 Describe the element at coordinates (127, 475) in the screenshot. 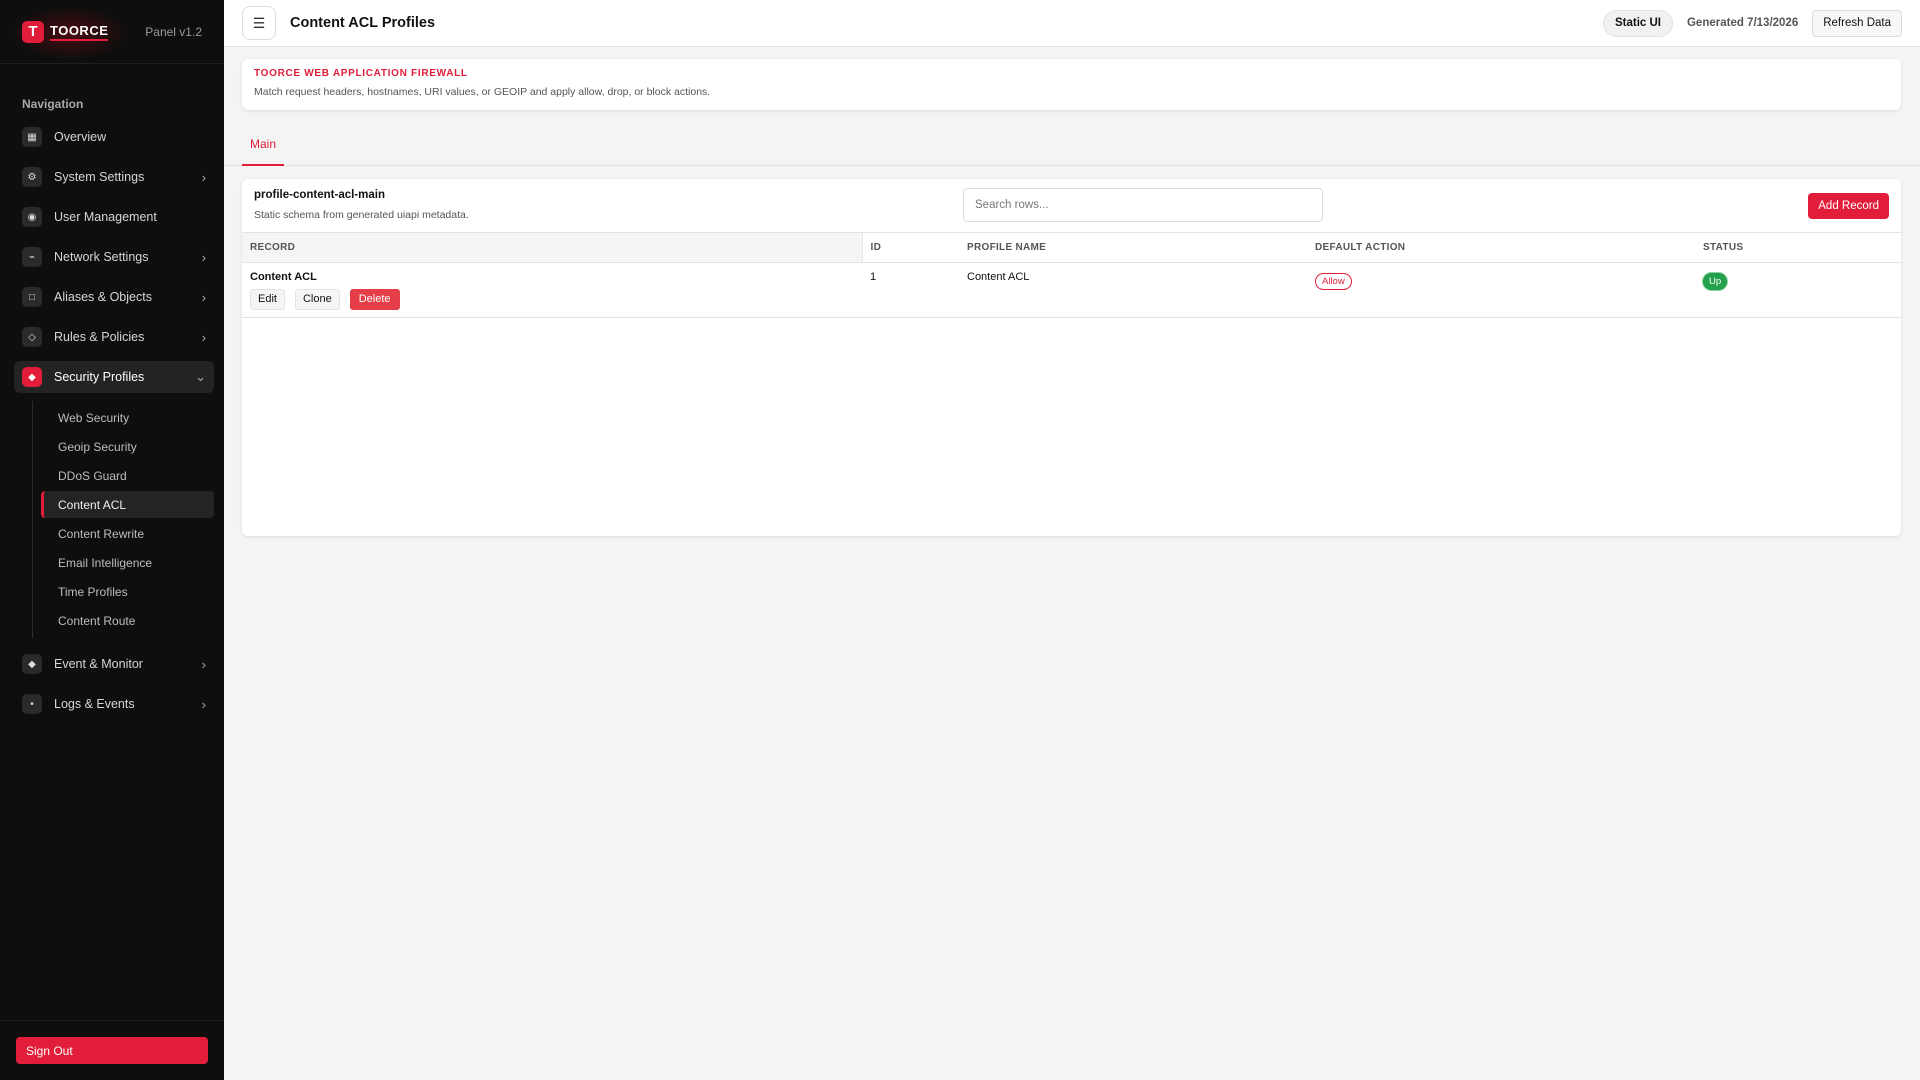

I see `subnav-item-ddos-guard: DDoS Guard` at that location.